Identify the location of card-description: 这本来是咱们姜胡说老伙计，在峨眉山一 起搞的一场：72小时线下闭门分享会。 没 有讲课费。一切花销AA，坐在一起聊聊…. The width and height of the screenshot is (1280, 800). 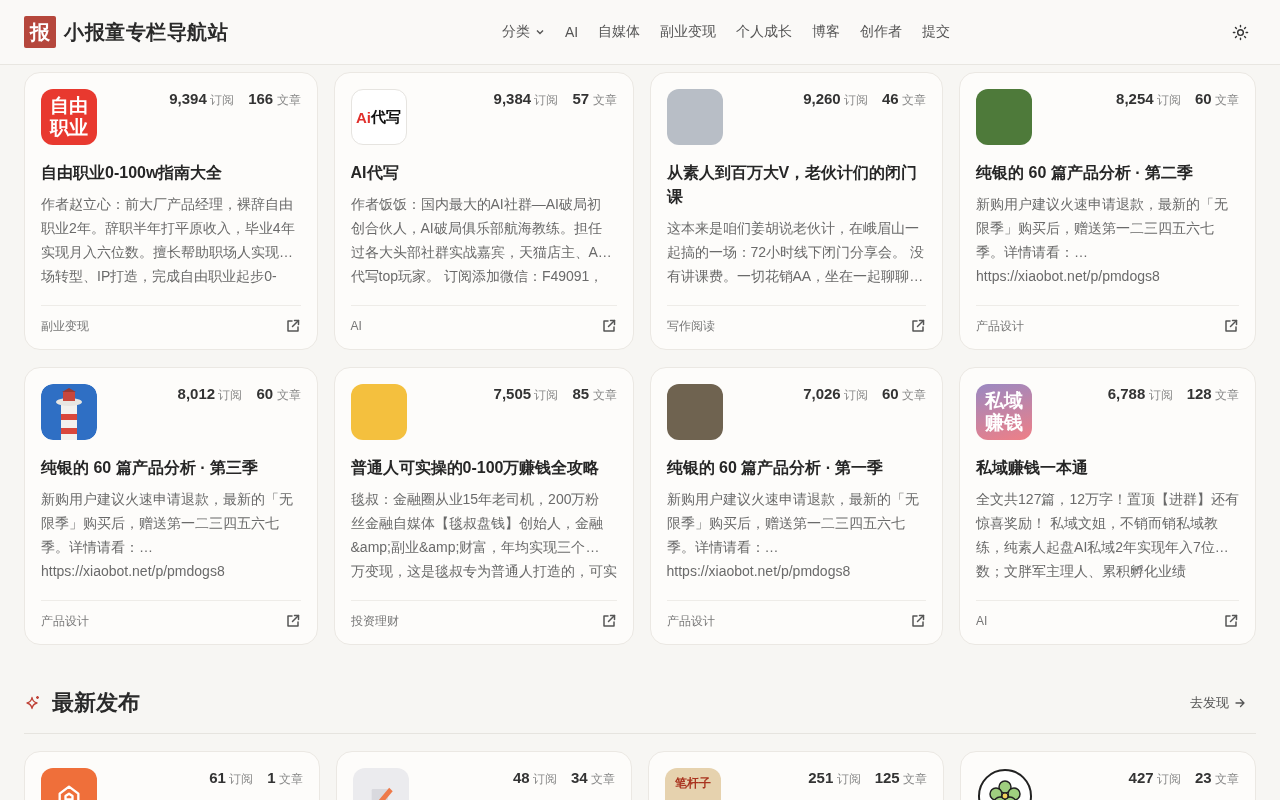
(795, 252).